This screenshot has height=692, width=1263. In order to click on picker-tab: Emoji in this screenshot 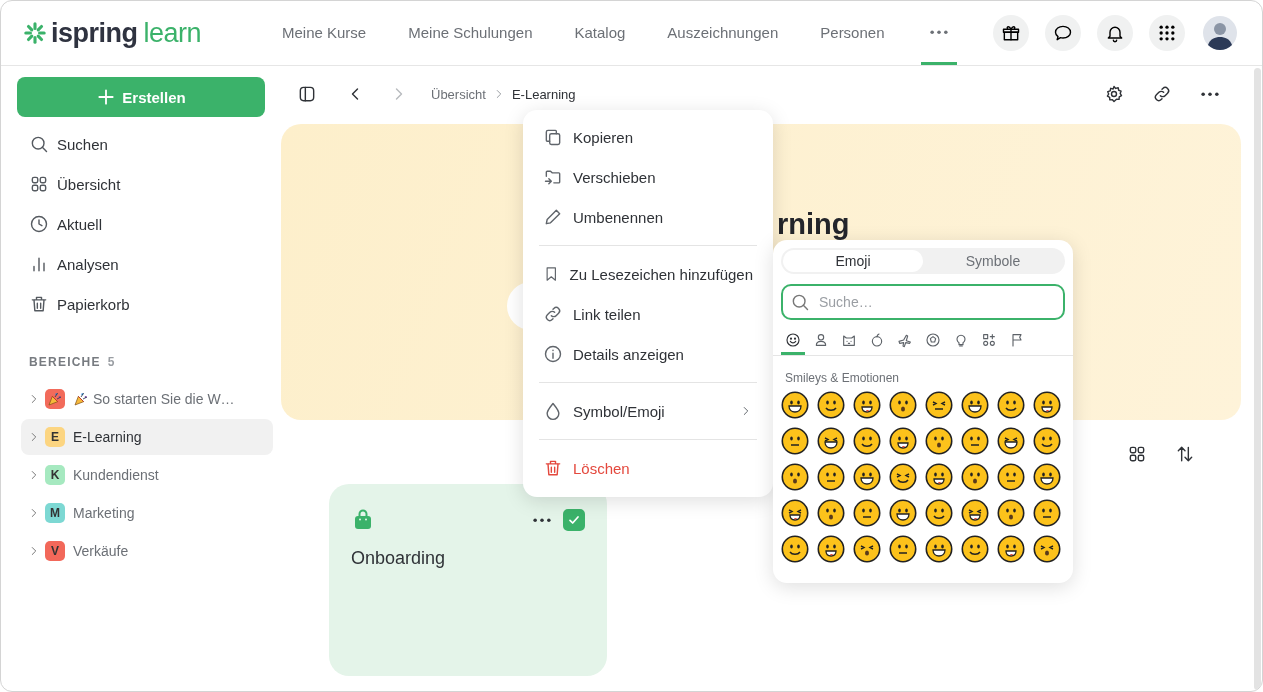, I will do `click(853, 261)`.